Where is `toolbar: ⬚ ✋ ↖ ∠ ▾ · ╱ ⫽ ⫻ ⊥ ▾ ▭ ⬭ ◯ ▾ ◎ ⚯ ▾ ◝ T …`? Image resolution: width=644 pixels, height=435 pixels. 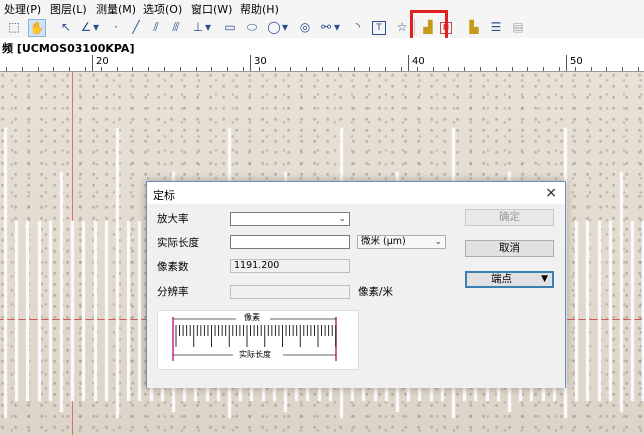
toolbar: ⬚ ✋ ↖ ∠ ▾ · ╱ ⫽ ⫻ ⊥ ▾ ▭ ⬭ ◯ ▾ ◎ ⚯ ▾ ◝ T … is located at coordinates (322, 27).